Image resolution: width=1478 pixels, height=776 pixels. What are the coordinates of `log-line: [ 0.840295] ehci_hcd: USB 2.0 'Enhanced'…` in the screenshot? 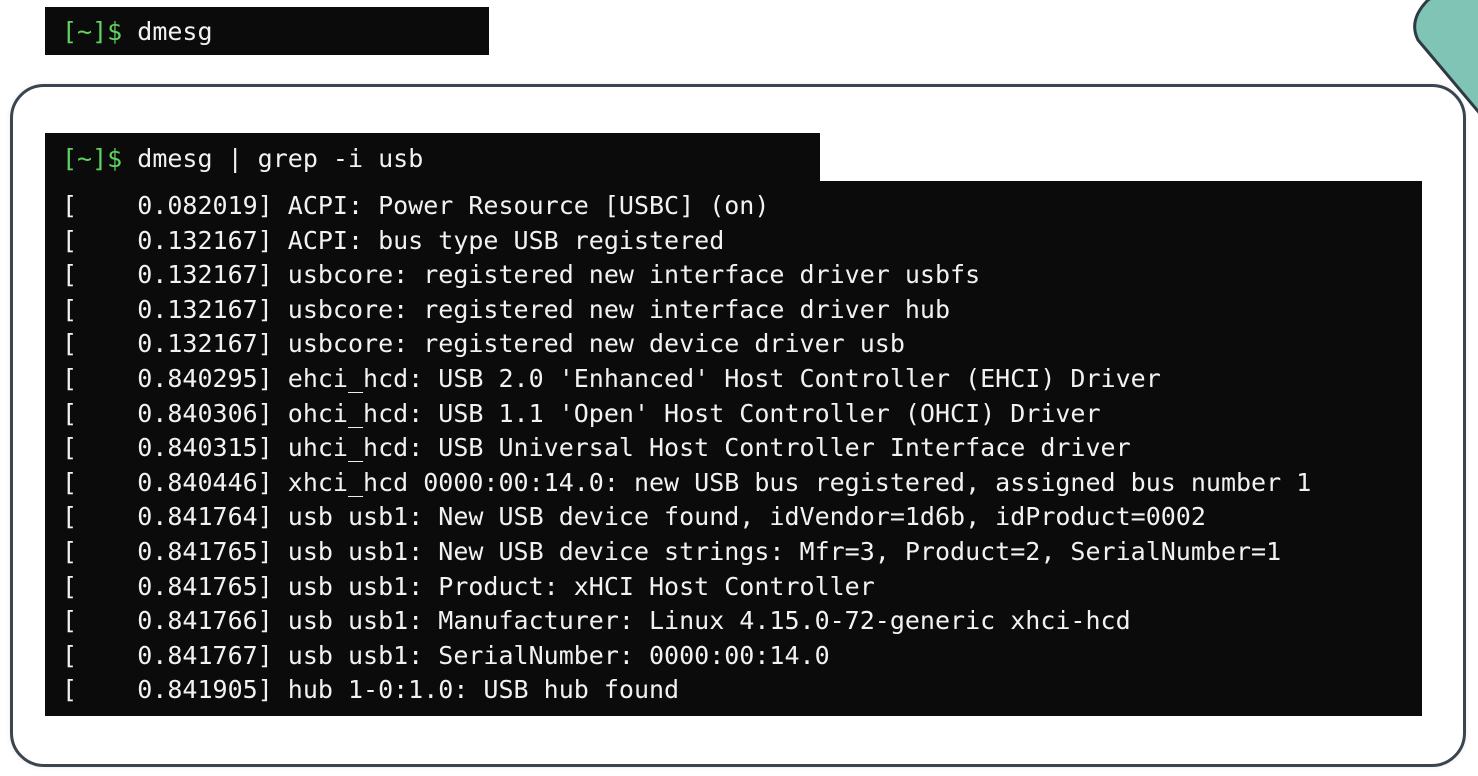 It's located at (611, 378).